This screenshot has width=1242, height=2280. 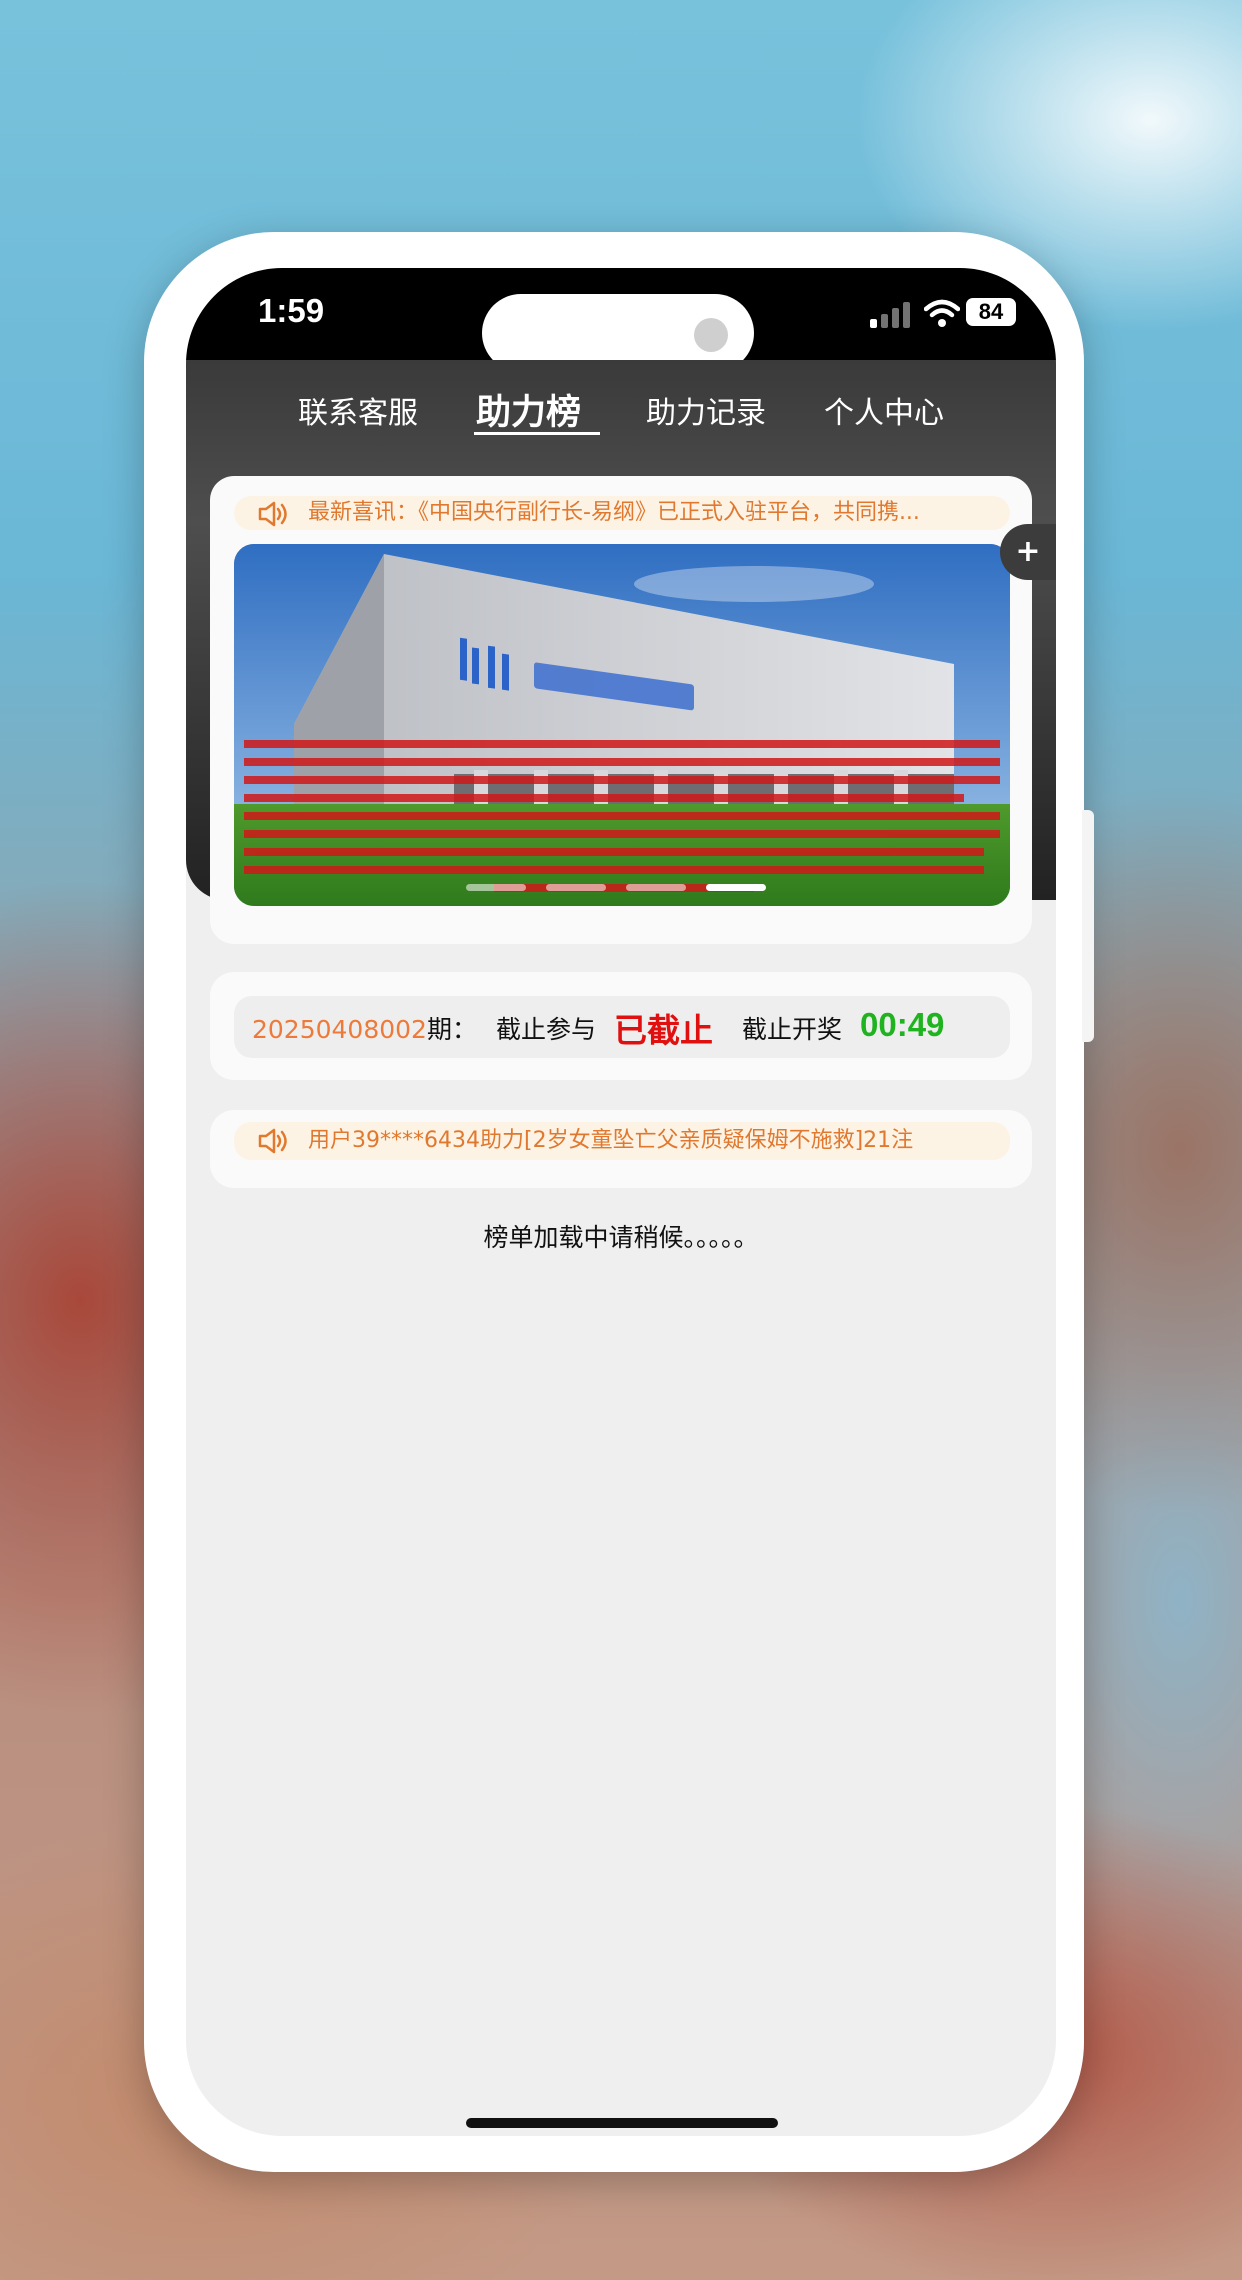 What do you see at coordinates (621, 419) in the screenshot?
I see `tab-bar: 联系客服 助力榜 助力记录 个人中心` at bounding box center [621, 419].